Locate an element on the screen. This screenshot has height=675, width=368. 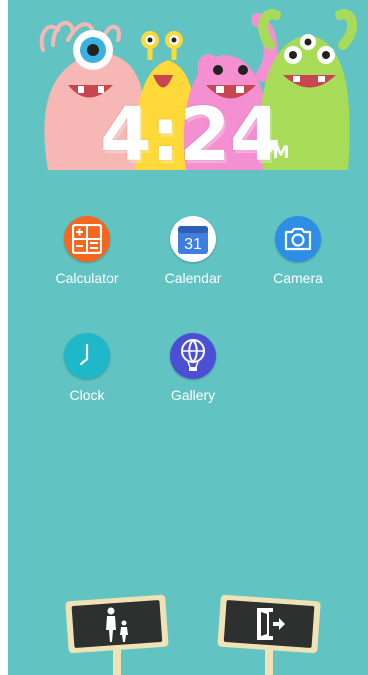
app-gallery: Gallery is located at coordinates (193, 368).